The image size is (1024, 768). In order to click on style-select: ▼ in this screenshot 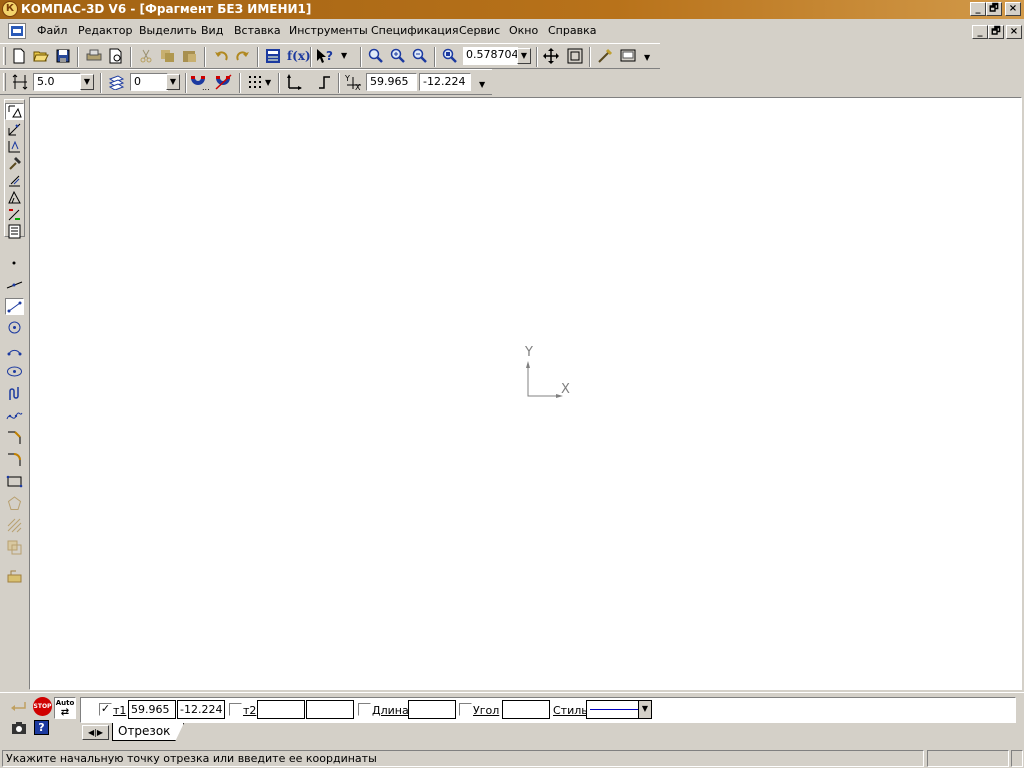, I will do `click(619, 709)`.